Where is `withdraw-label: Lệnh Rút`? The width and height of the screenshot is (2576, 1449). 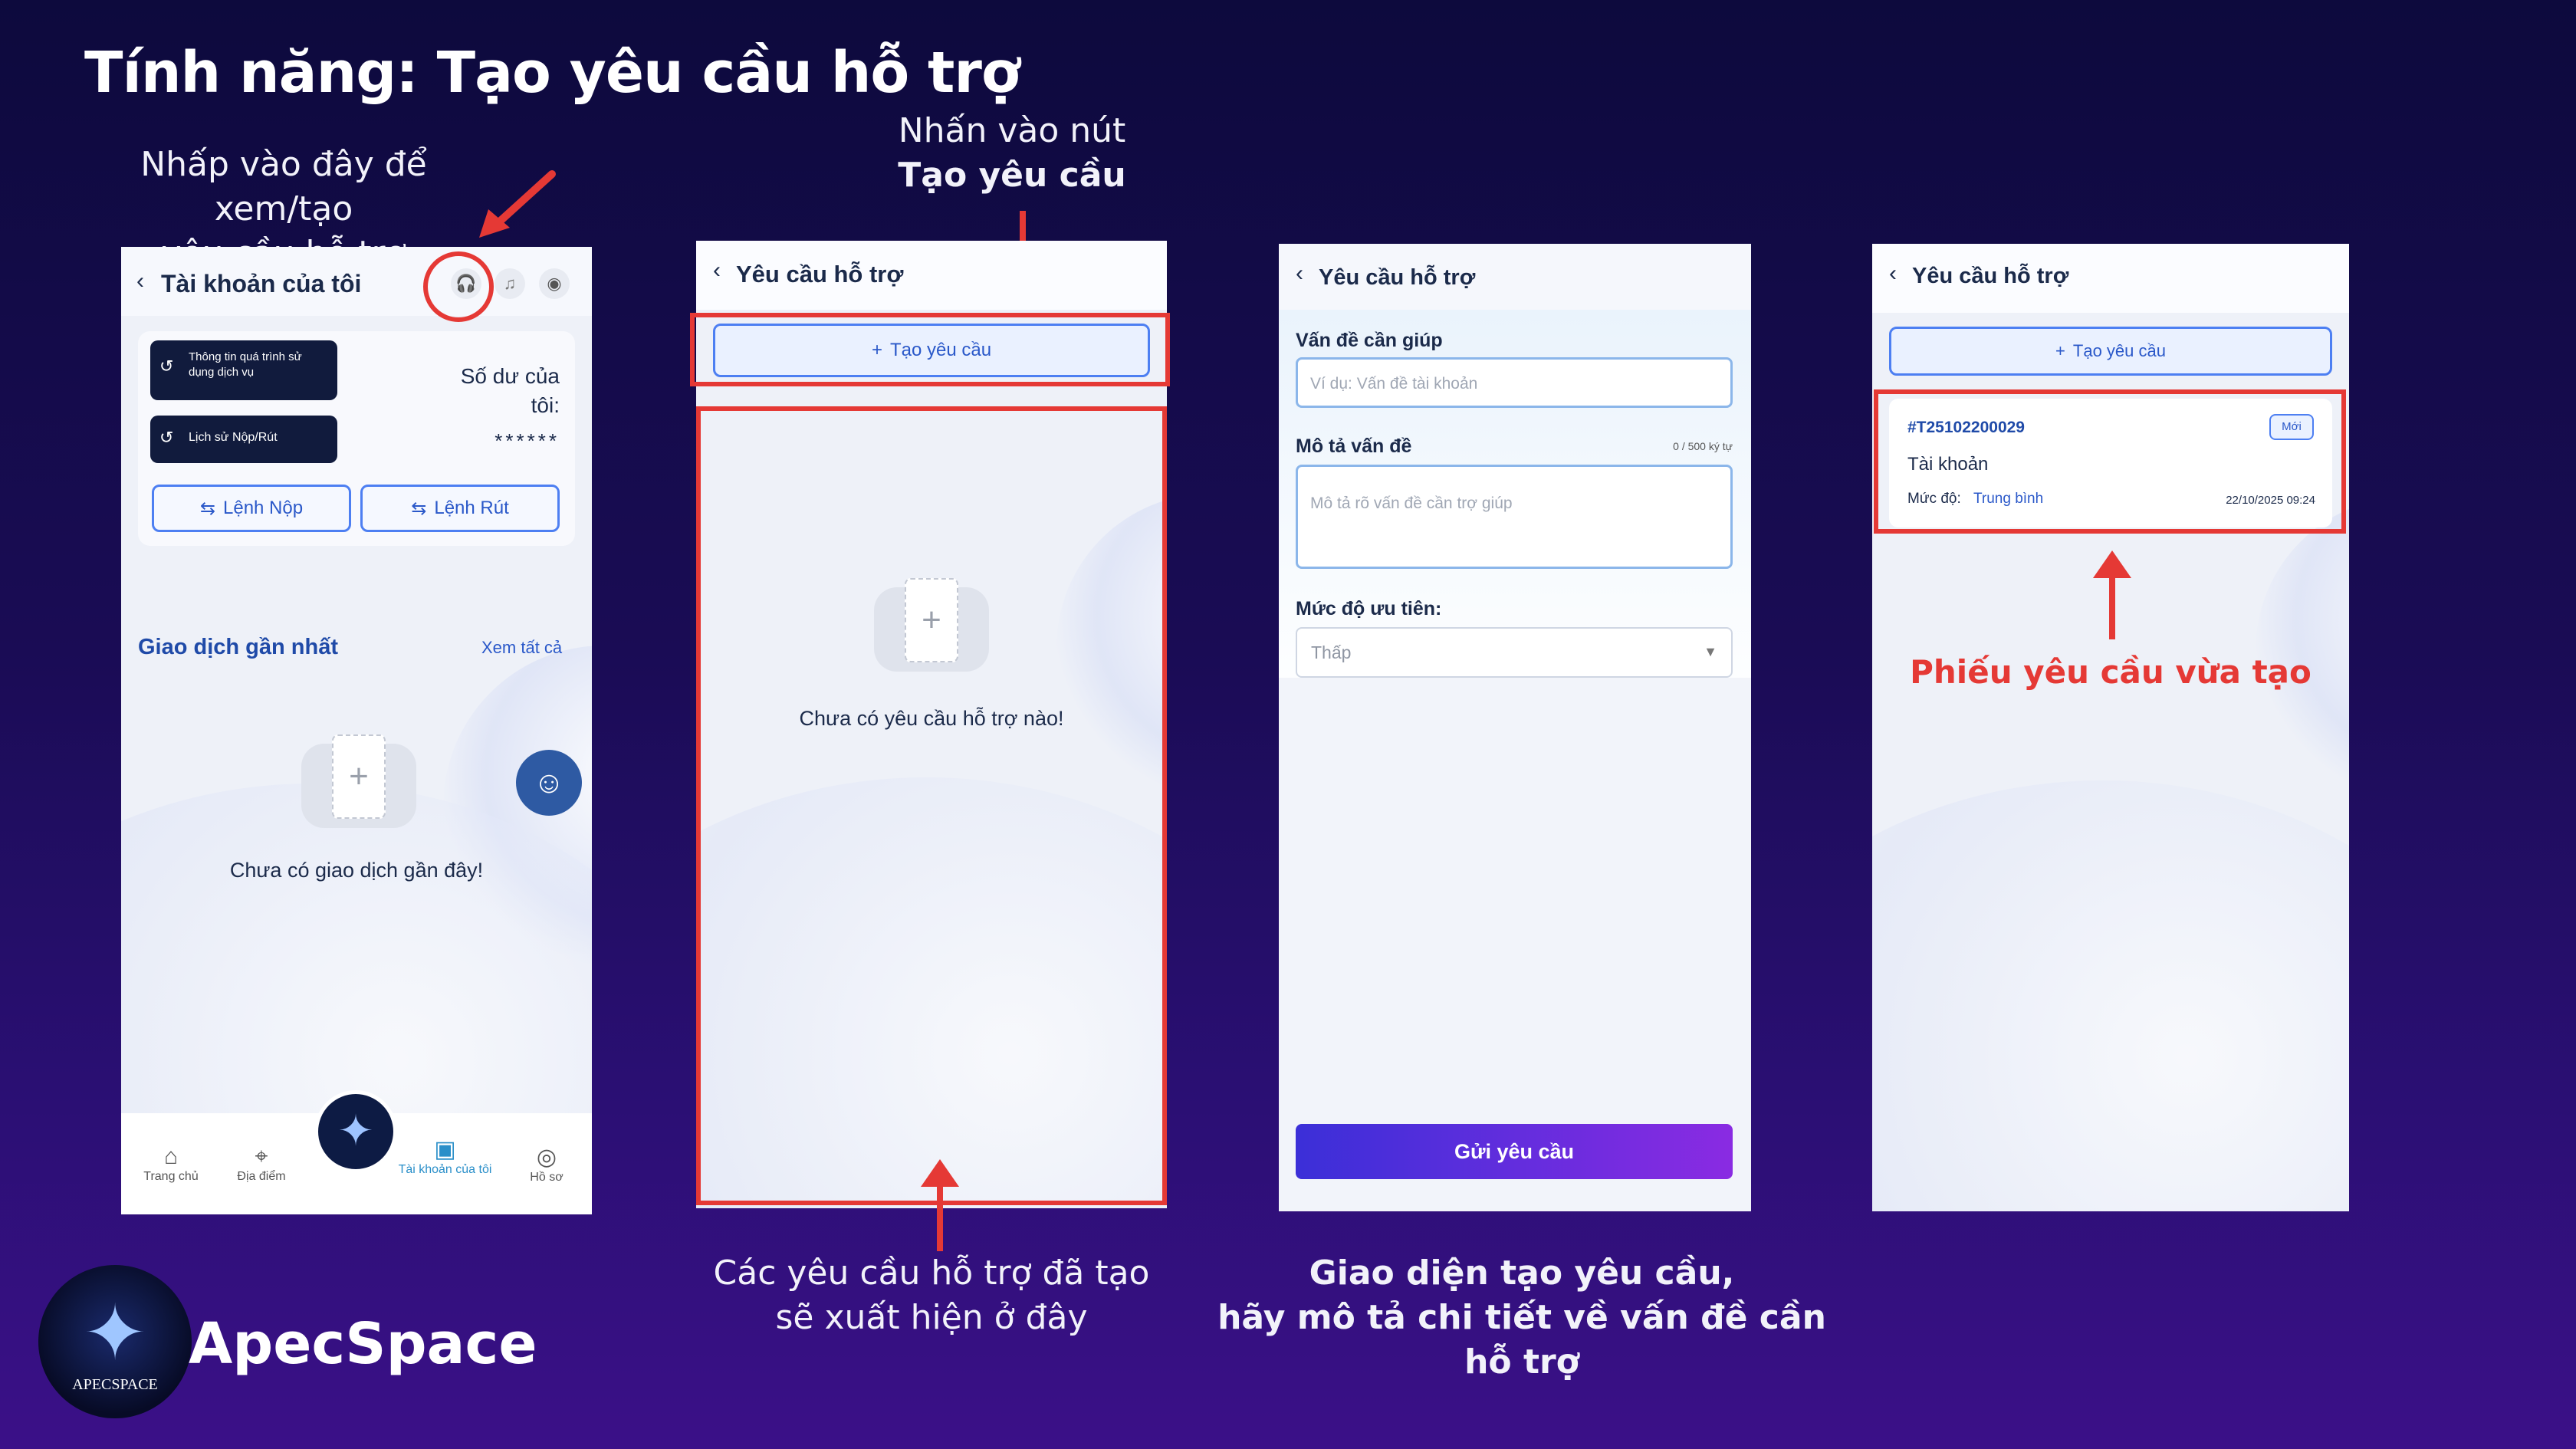
withdraw-label: Lệnh Rút is located at coordinates (472, 508).